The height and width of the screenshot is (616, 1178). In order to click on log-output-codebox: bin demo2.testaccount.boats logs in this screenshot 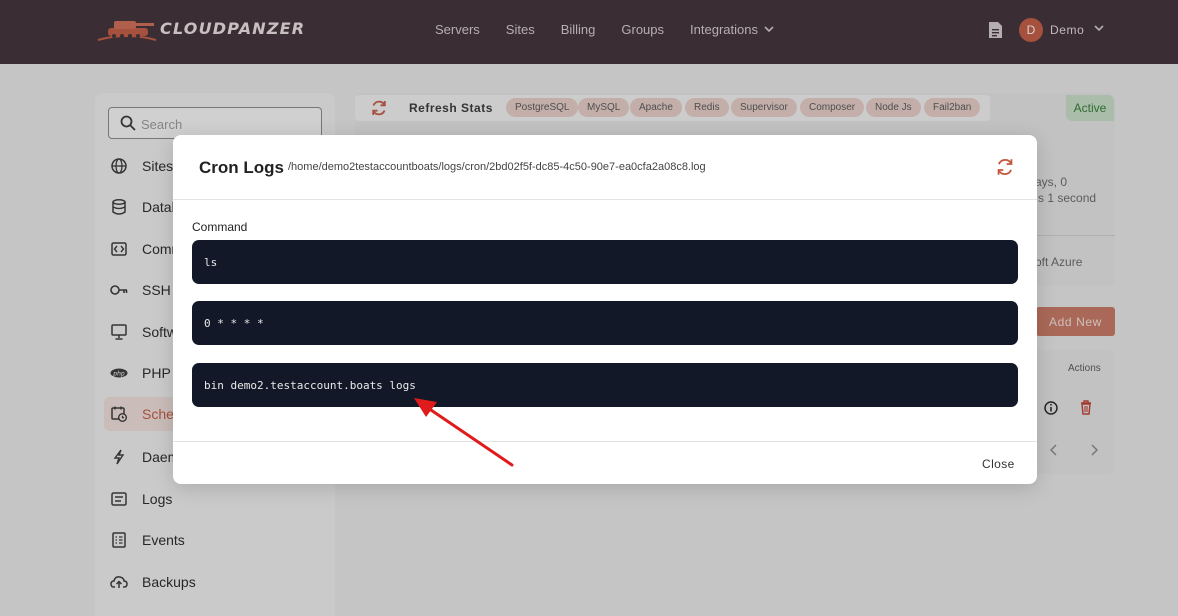, I will do `click(605, 385)`.